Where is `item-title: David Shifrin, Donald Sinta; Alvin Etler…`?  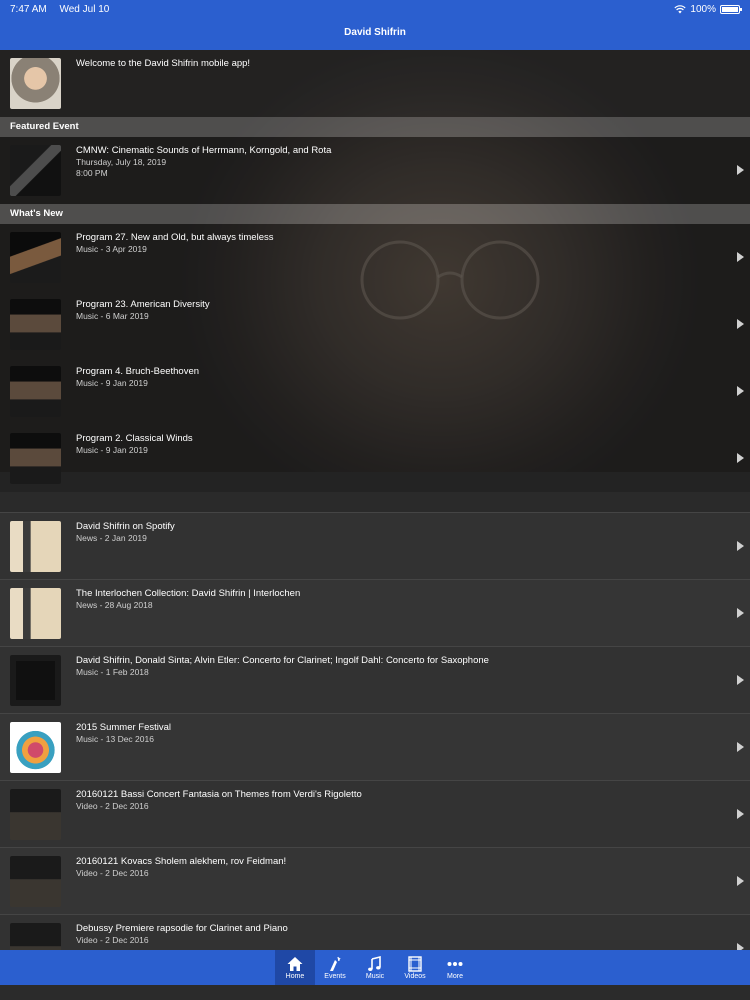 item-title: David Shifrin, Donald Sinta; Alvin Etler… is located at coordinates (282, 660).